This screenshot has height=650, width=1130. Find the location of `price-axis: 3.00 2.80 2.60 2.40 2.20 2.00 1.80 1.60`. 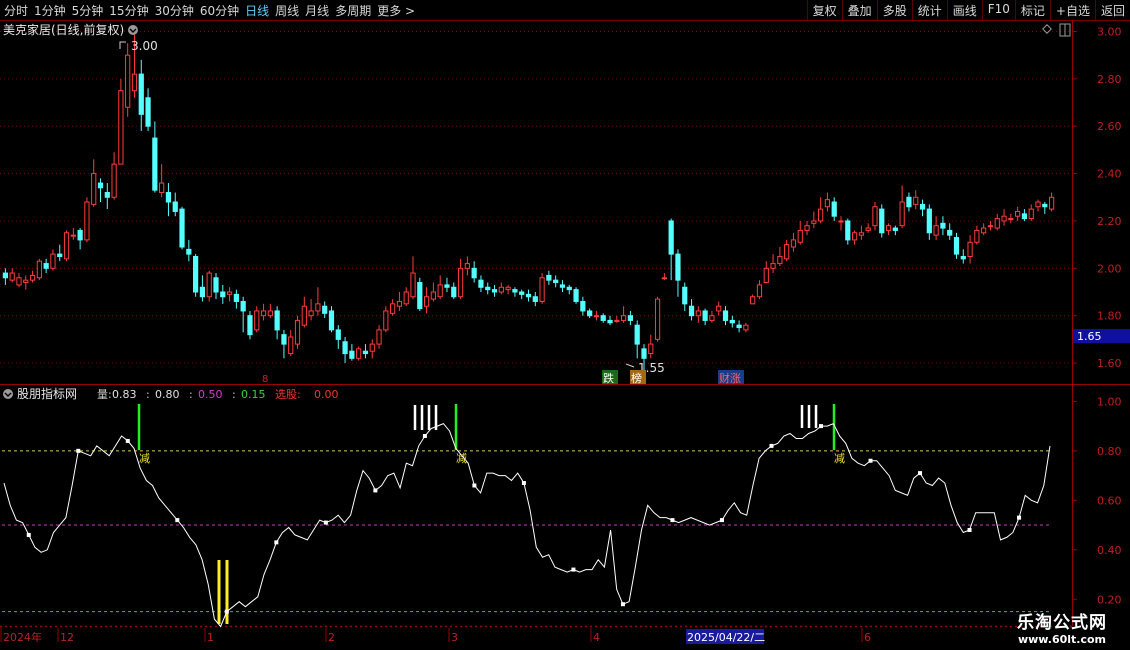

price-axis: 3.00 2.80 2.60 2.40 2.20 2.00 1.80 1.60 is located at coordinates (1097, 197).